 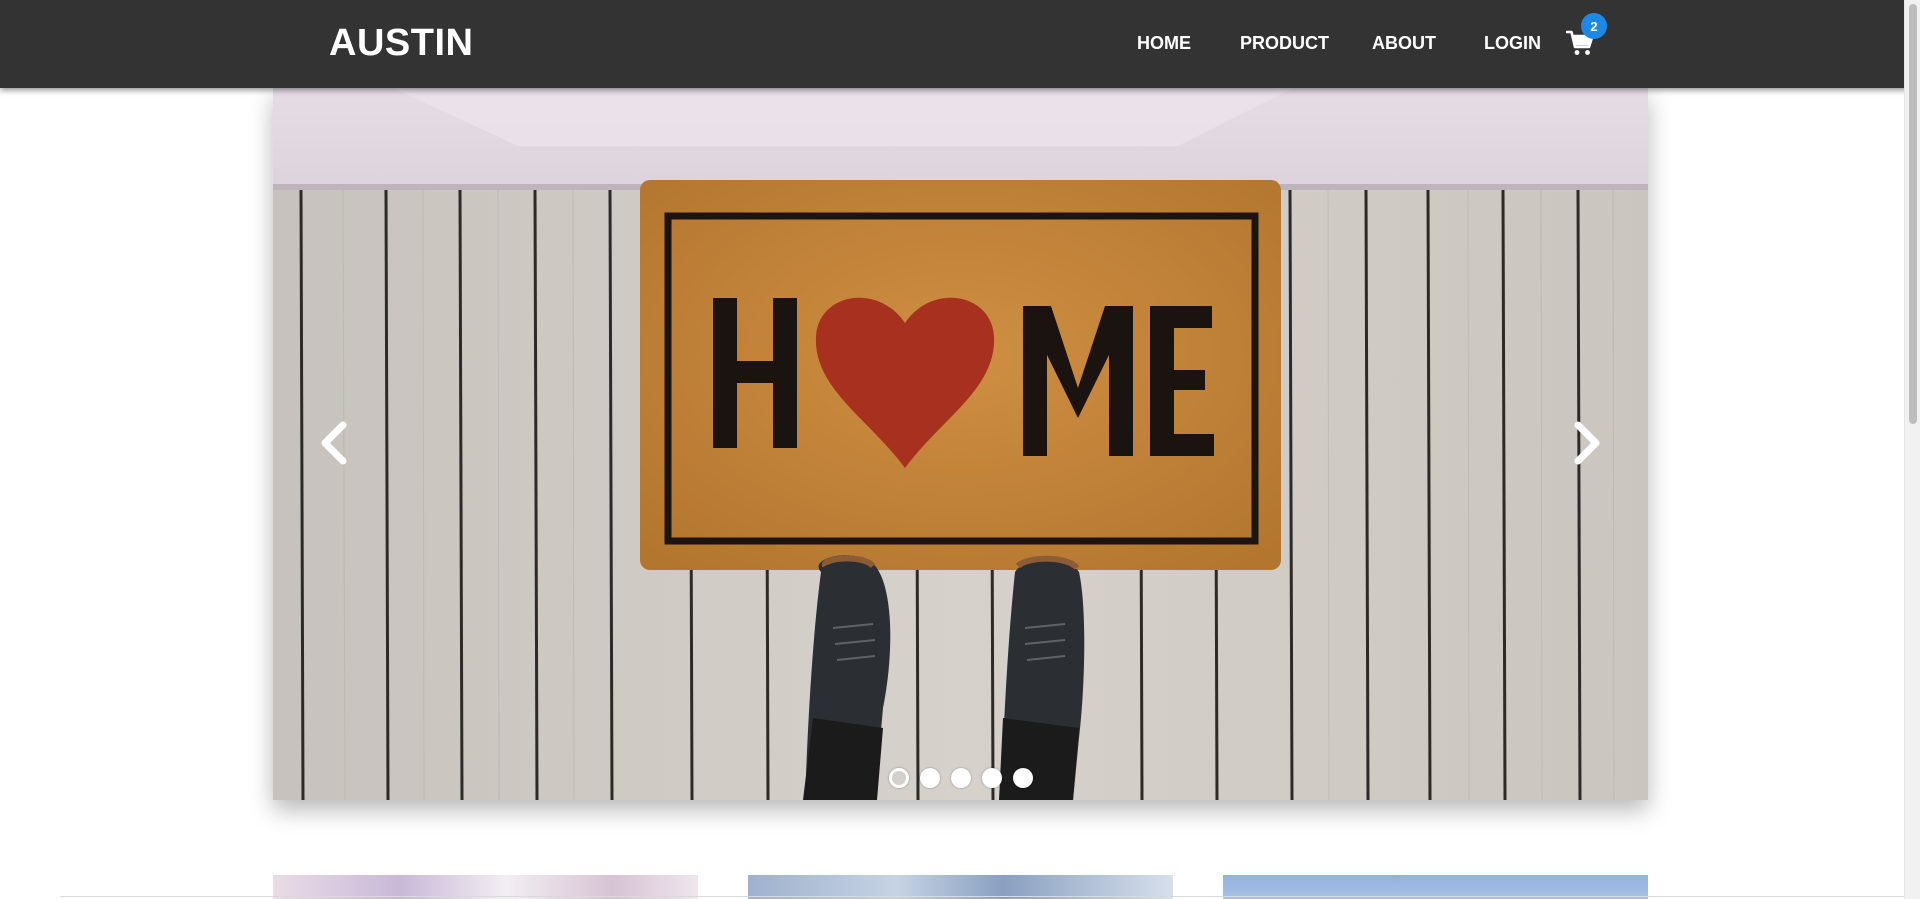 What do you see at coordinates (1913, 214) in the screenshot?
I see `scrollbar-thumb` at bounding box center [1913, 214].